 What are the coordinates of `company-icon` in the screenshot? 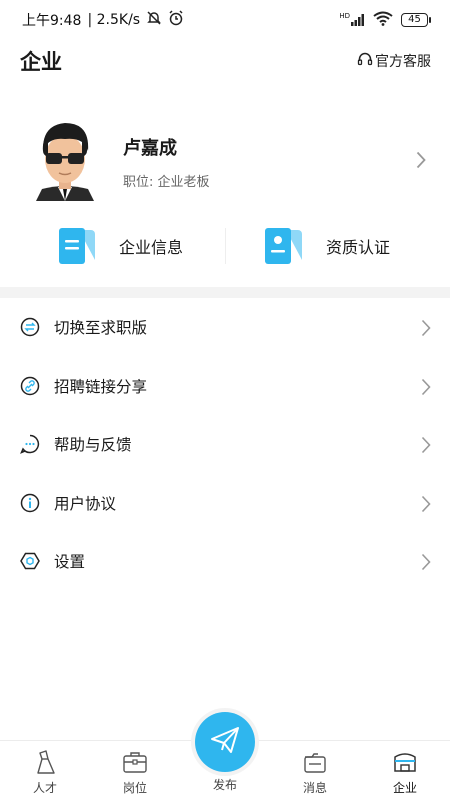 It's located at (405, 762).